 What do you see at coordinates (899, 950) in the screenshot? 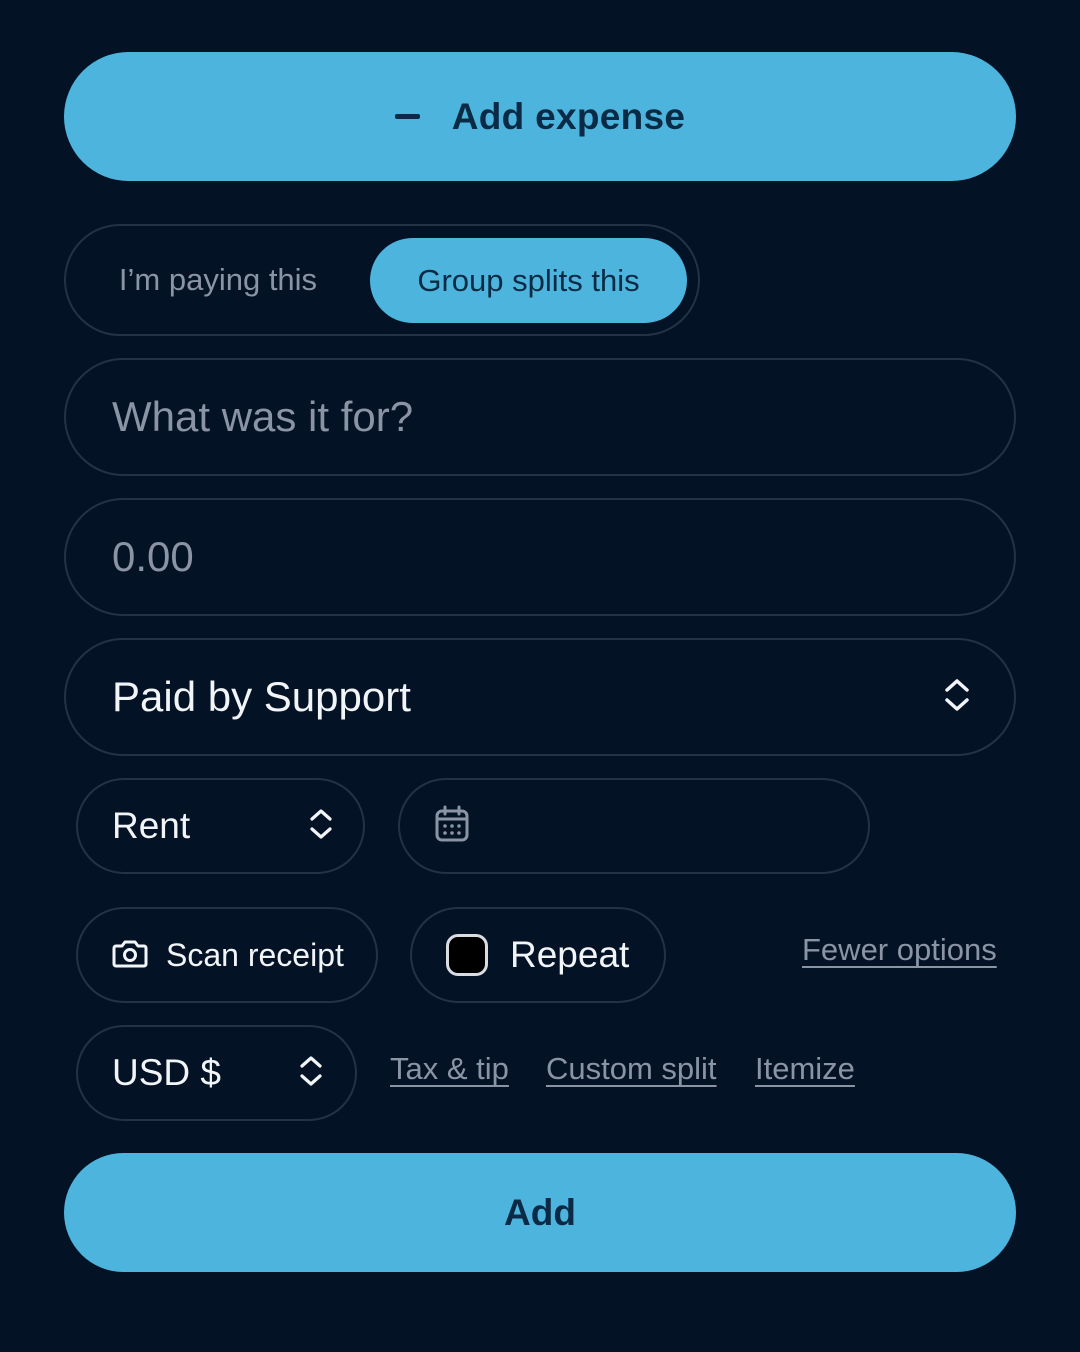
I see `fewer-options-link: Fewer options` at bounding box center [899, 950].